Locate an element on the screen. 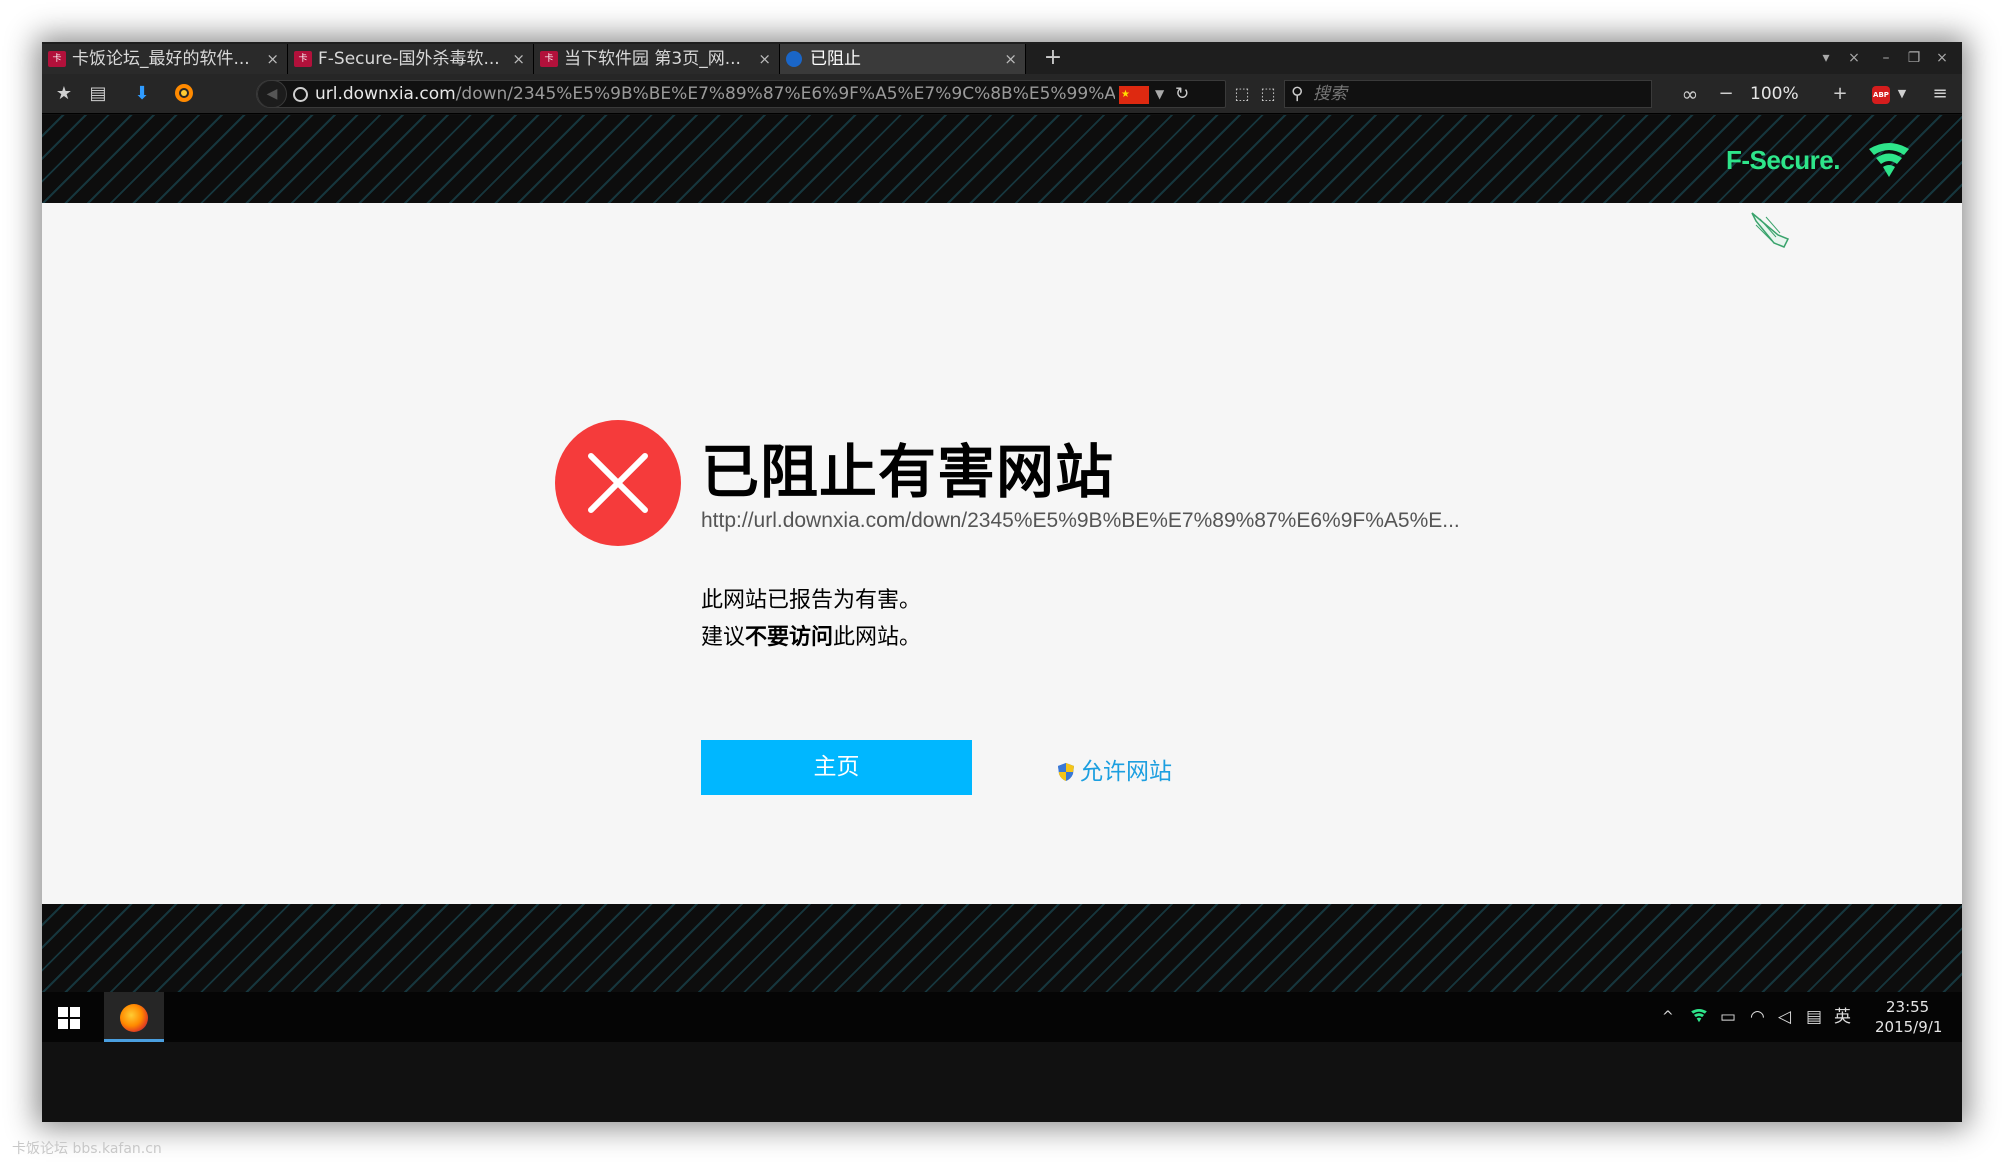 The height and width of the screenshot is (1164, 2004). header-banner: F-Secure. is located at coordinates (1002, 159).